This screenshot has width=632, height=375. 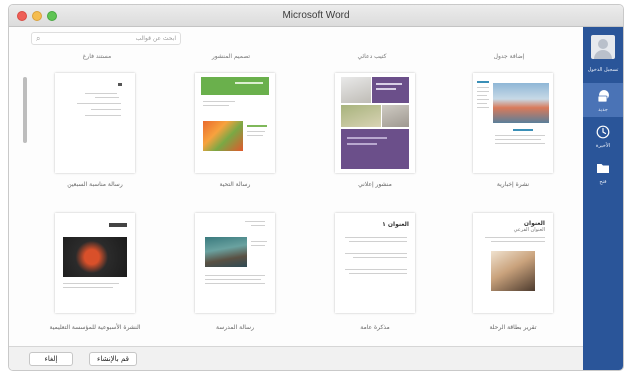 What do you see at coordinates (513, 327) in the screenshot?
I see `template-caption: ﺗﻘﺮﻳﺮ ﺑﻄﺎﻗﺔ ﺍﻟﺮﺣﻠﺔ` at bounding box center [513, 327].